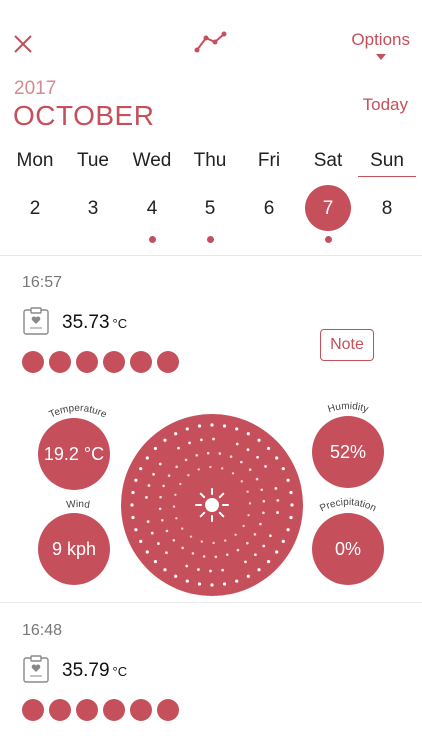  What do you see at coordinates (348, 505) in the screenshot?
I see `svg-text: Precipitation` at bounding box center [348, 505].